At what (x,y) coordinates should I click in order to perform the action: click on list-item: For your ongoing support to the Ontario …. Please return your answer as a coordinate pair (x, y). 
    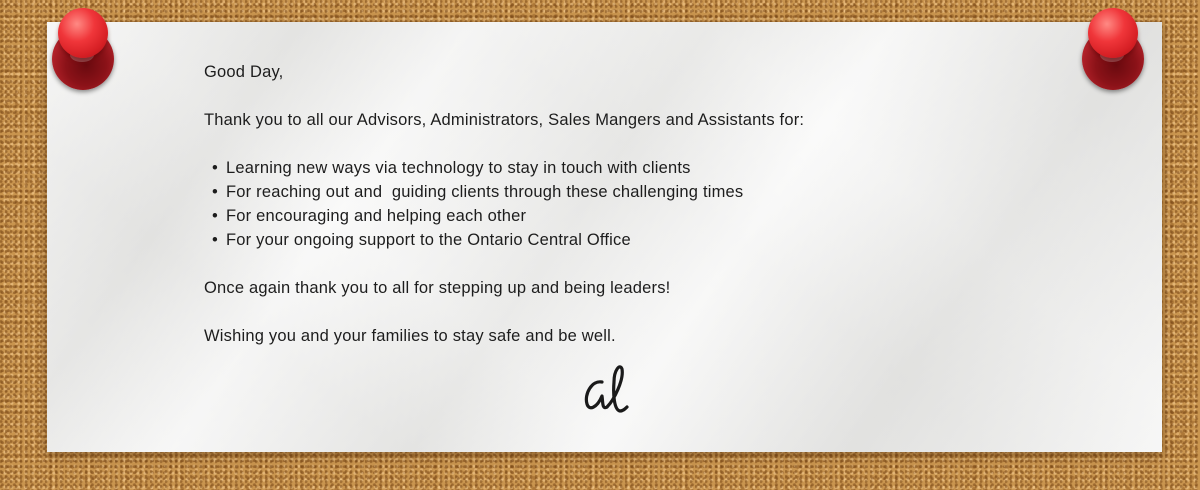
    Looking at the image, I should click on (654, 240).